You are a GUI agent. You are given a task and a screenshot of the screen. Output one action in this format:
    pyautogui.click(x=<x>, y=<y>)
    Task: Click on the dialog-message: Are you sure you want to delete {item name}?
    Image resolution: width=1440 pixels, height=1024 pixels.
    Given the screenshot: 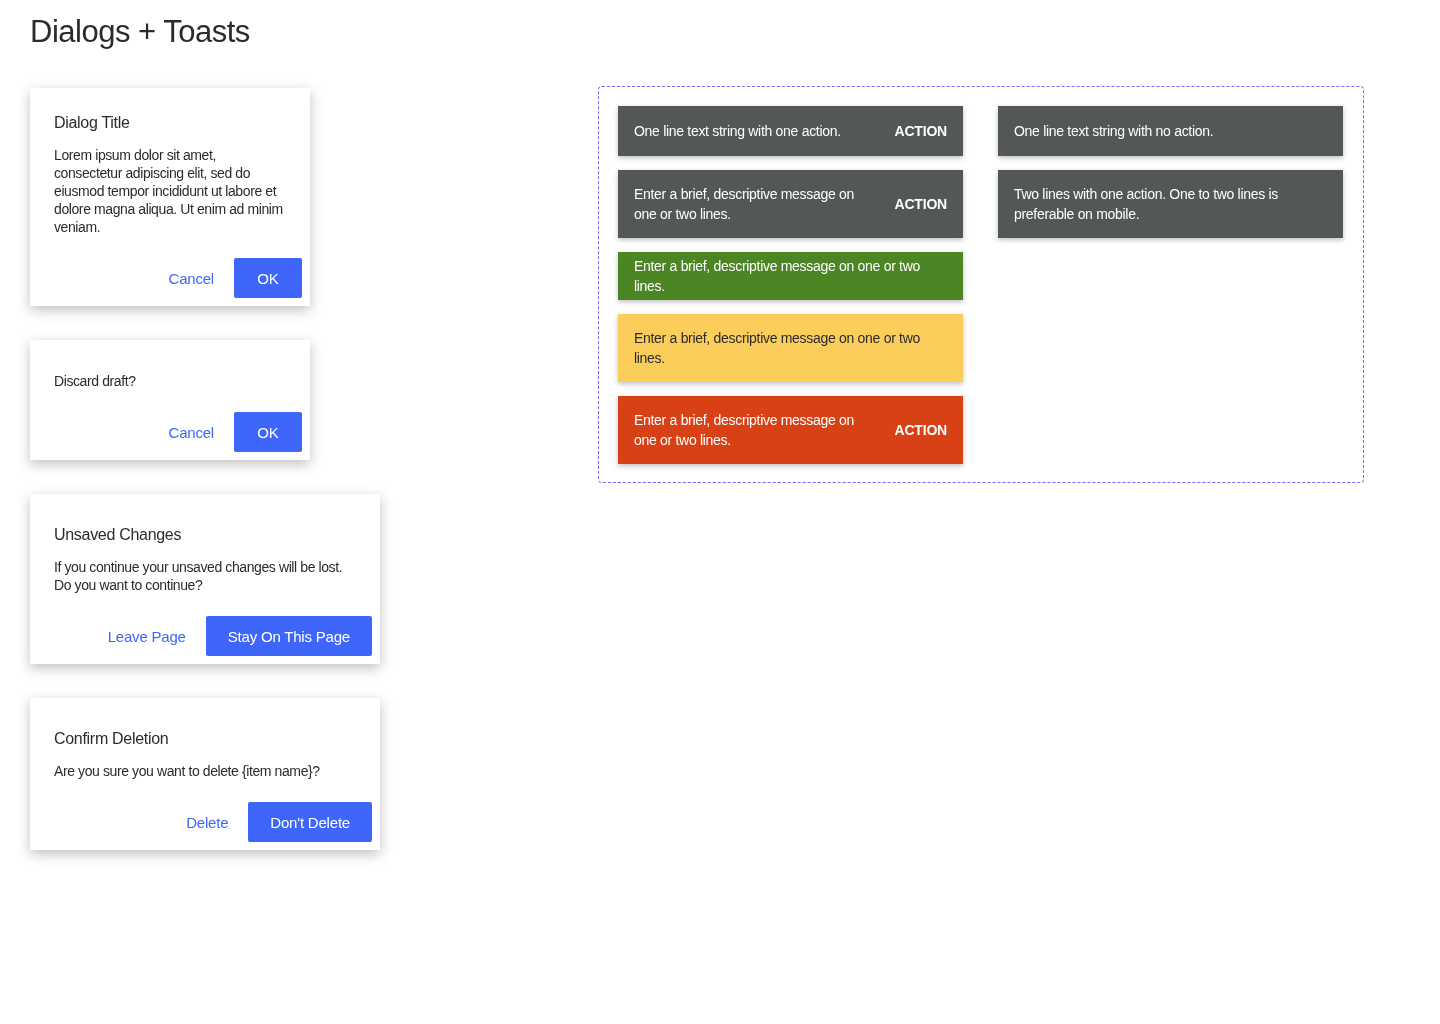 What is the action you would take?
    pyautogui.click(x=187, y=771)
    